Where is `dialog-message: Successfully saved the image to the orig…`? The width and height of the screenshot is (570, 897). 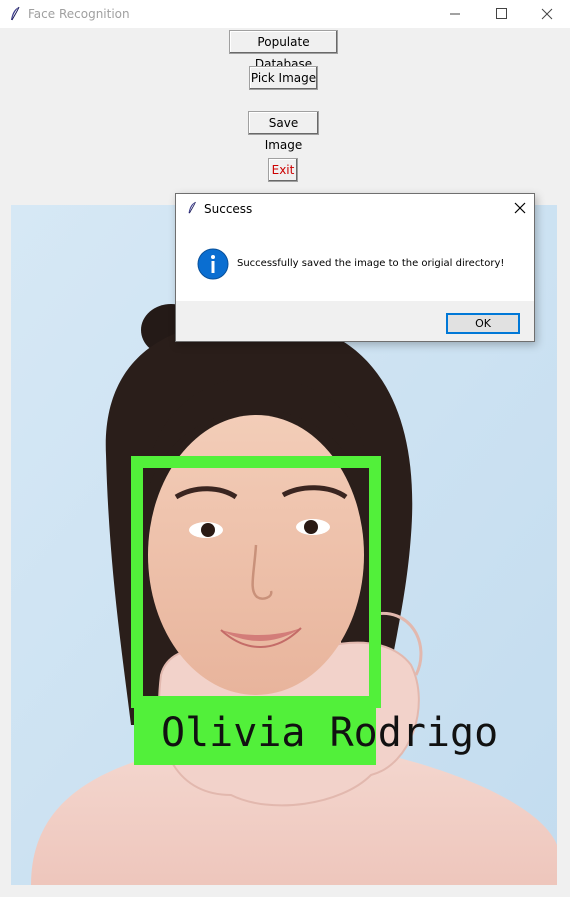
dialog-message: Successfully saved the image to the orig… is located at coordinates (371, 263).